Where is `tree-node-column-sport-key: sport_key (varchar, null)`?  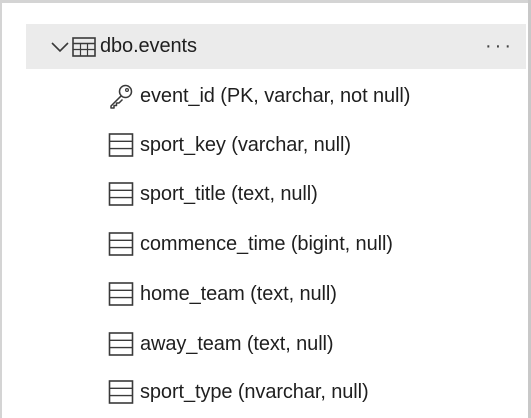 tree-node-column-sport-key: sport_key (varchar, null) is located at coordinates (319, 145).